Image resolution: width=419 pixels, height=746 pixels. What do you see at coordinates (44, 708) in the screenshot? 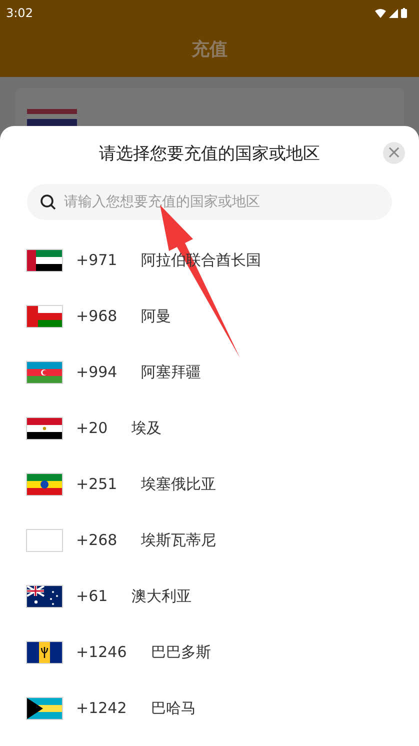
I see `triangle-flag-icon` at bounding box center [44, 708].